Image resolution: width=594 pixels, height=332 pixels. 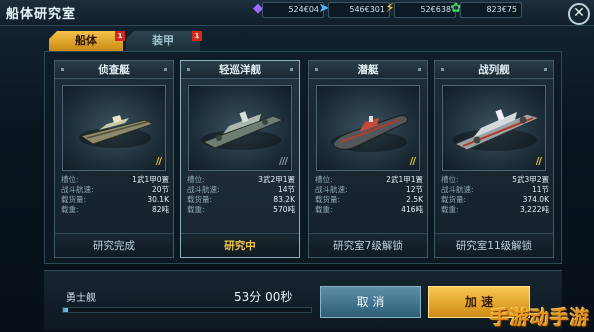 I want to click on close-button: ✕, so click(x=579, y=14).